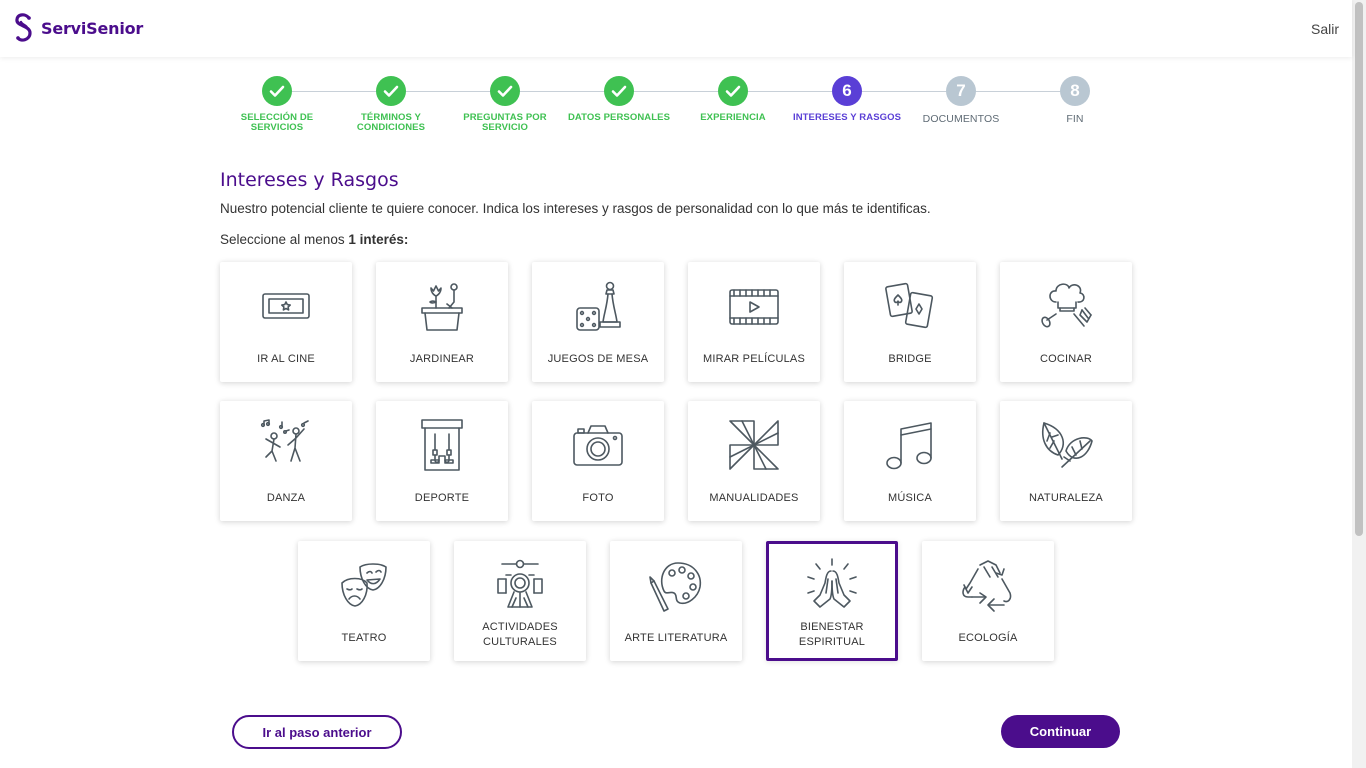 The height and width of the screenshot is (768, 1366). Describe the element at coordinates (364, 585) in the screenshot. I see `theater-masks-icon` at that location.